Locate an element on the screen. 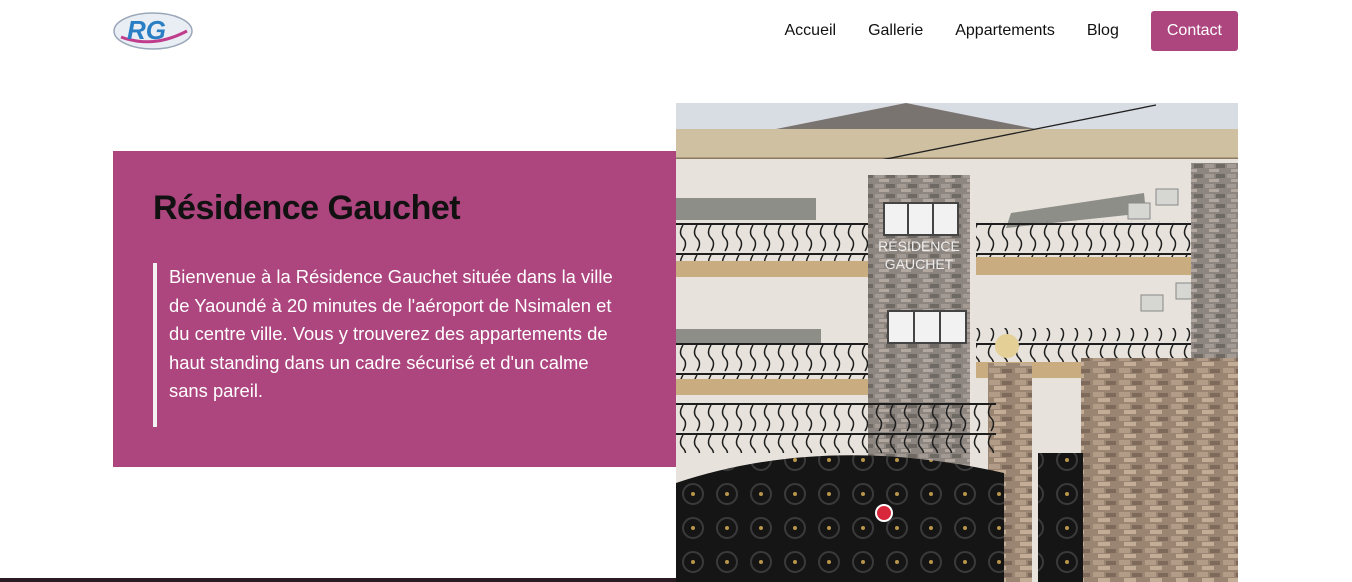 This screenshot has width=1352, height=582. hero-title: Résidence Gauchet is located at coordinates (307, 208).